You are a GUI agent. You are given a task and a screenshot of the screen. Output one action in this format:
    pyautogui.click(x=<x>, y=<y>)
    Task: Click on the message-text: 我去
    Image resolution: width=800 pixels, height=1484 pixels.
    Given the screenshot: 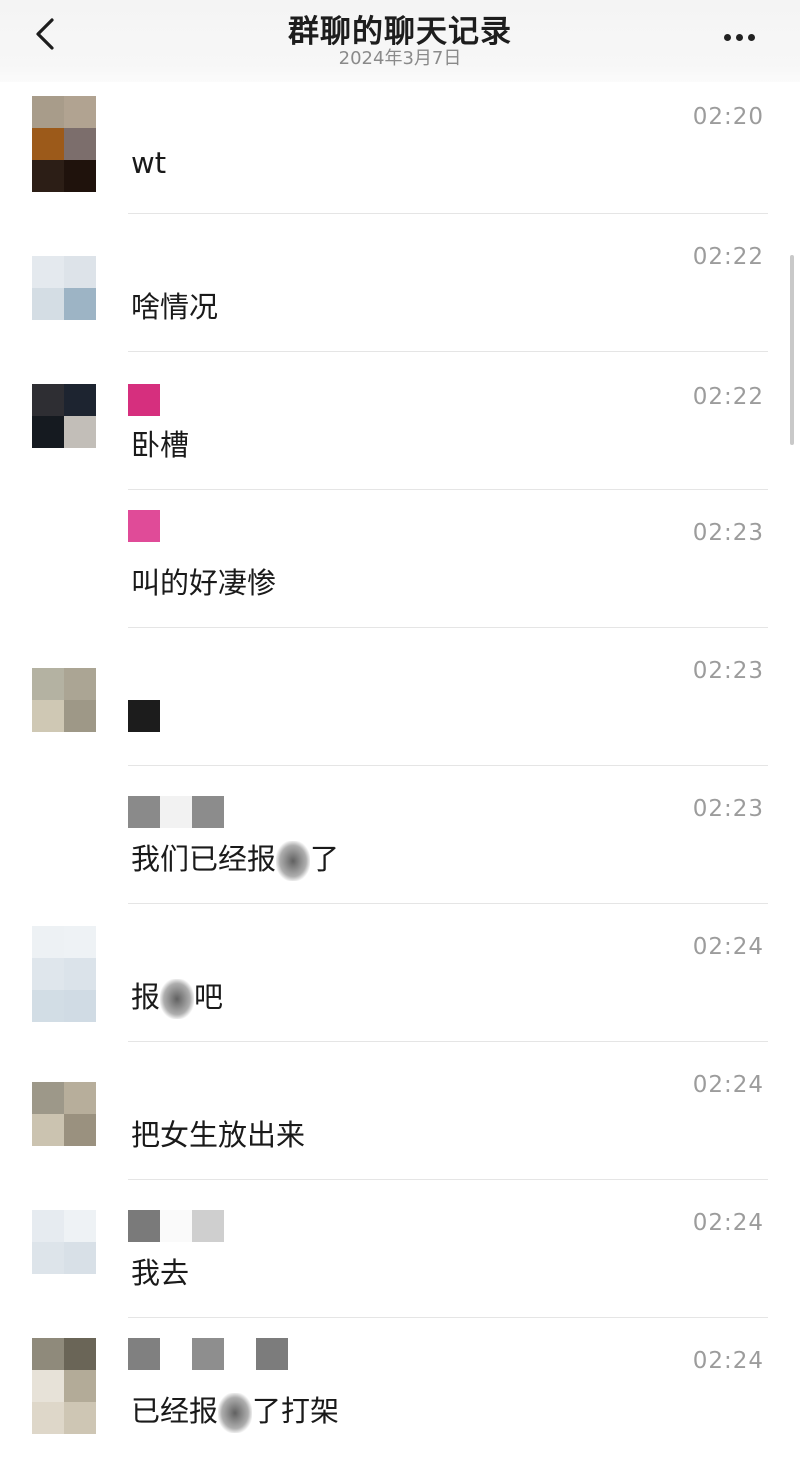 What is the action you would take?
    pyautogui.click(x=160, y=1273)
    